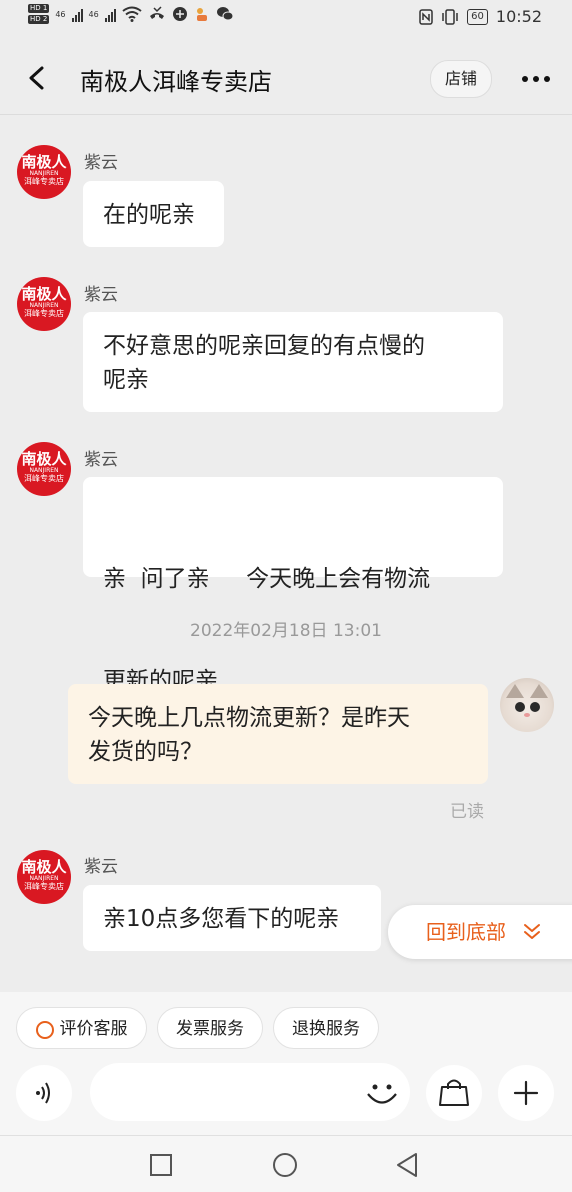 Image resolution: width=572 pixels, height=1192 pixels. I want to click on message-text: 亲10点多您看下的呢亲, so click(221, 919).